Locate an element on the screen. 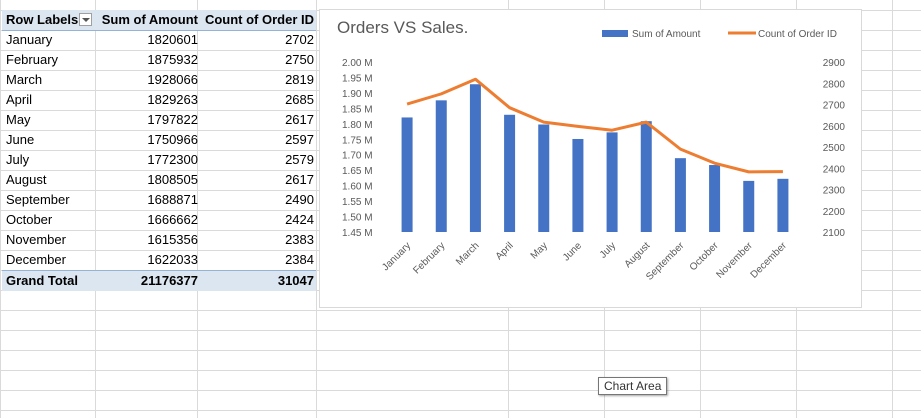  table-row: January 1820601 2702 is located at coordinates (159, 40).